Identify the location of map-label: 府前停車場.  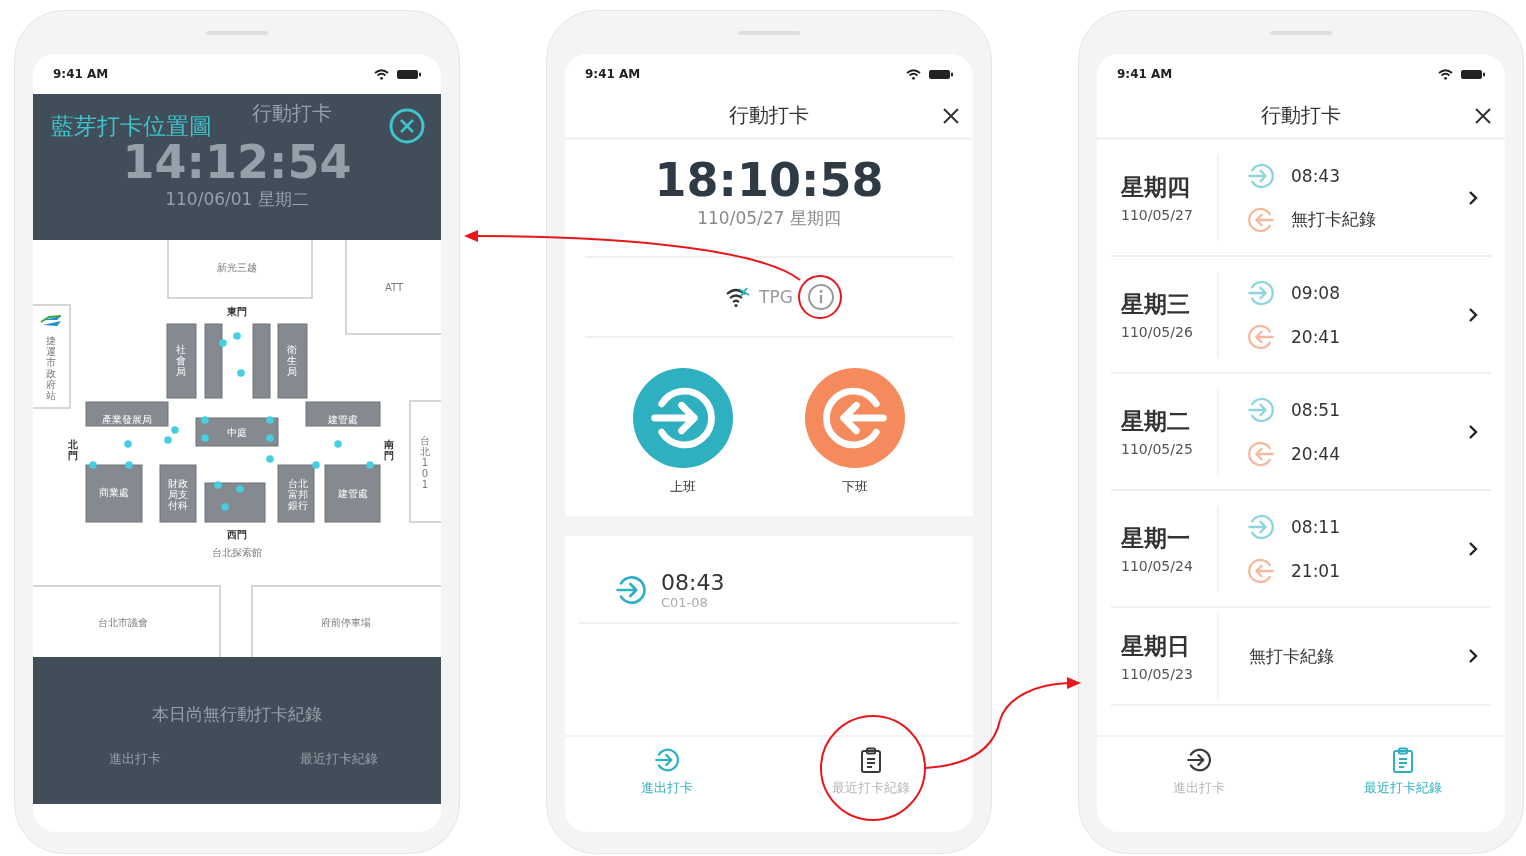
(346, 622).